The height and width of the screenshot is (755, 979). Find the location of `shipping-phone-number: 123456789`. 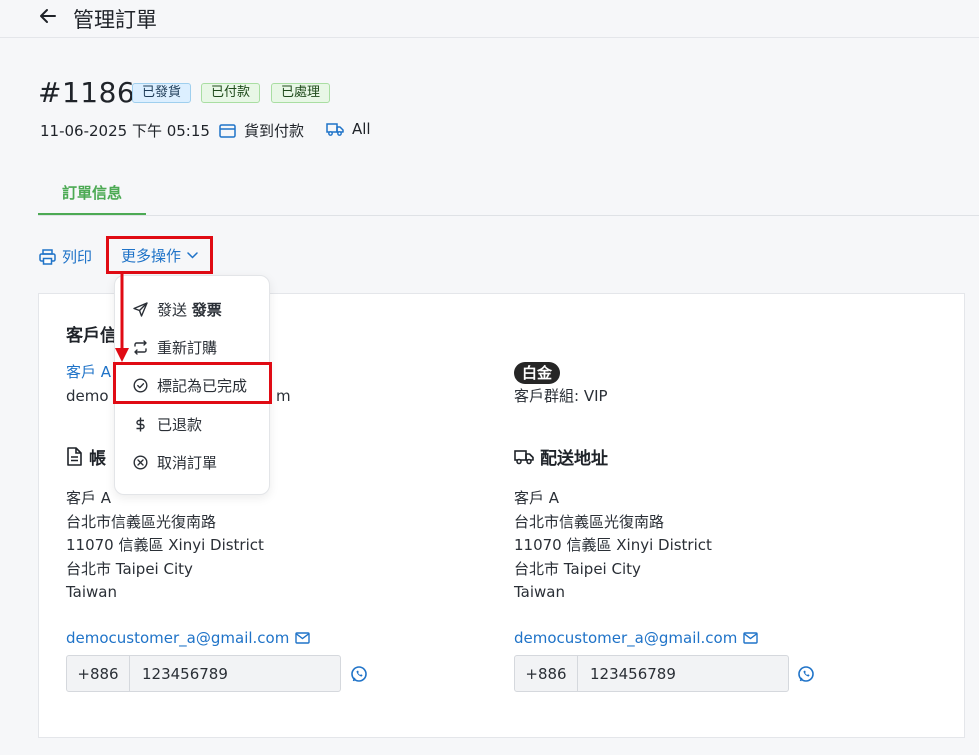

shipping-phone-number: 123456789 is located at coordinates (633, 673).